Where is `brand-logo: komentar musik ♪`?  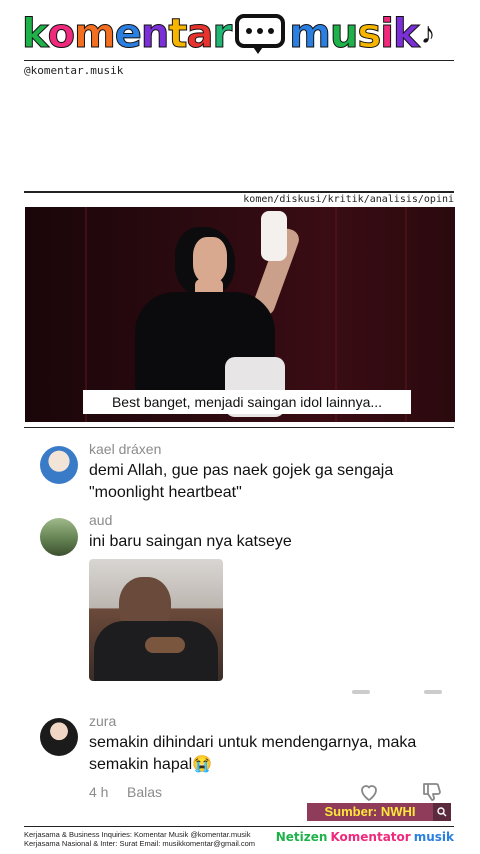 brand-logo: komentar musik ♪ is located at coordinates (229, 34).